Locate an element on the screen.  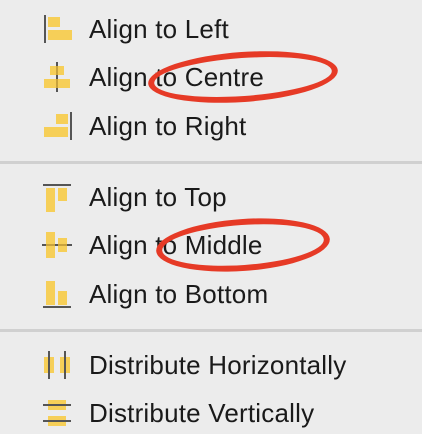
menu-item-label: Distribute Horizontally is located at coordinates (218, 365).